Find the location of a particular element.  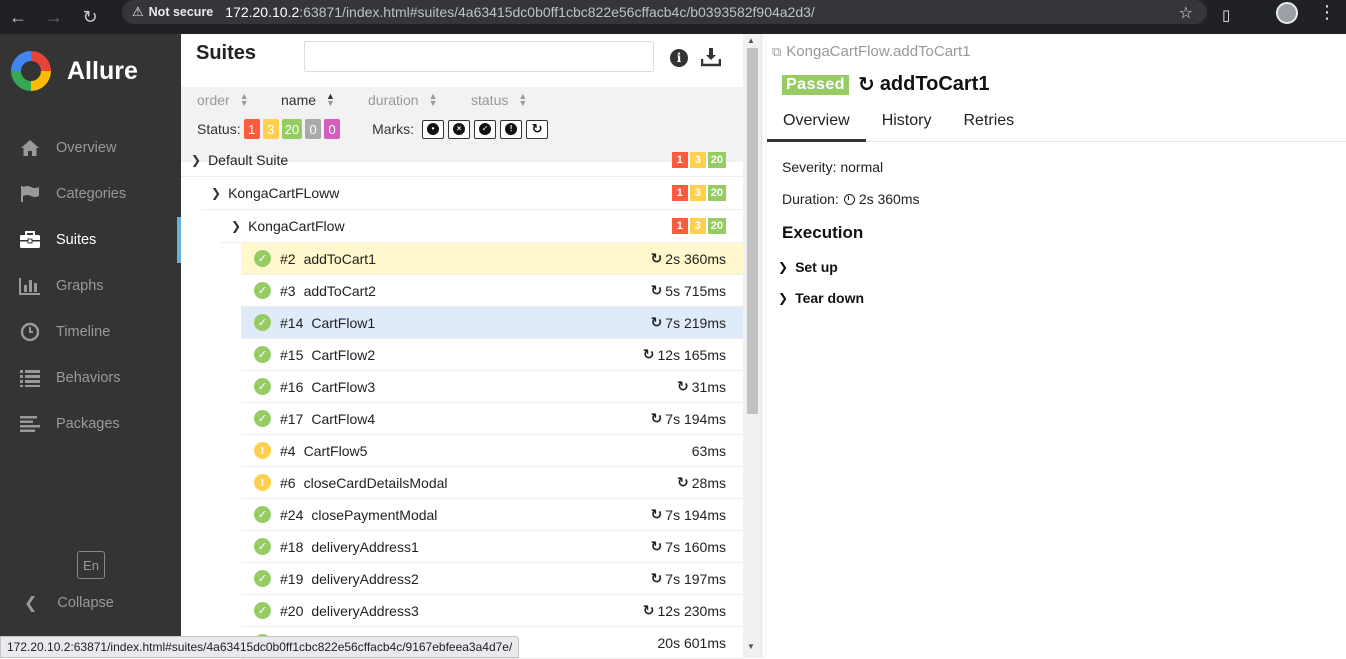

back-icon: ← is located at coordinates (18, 17).